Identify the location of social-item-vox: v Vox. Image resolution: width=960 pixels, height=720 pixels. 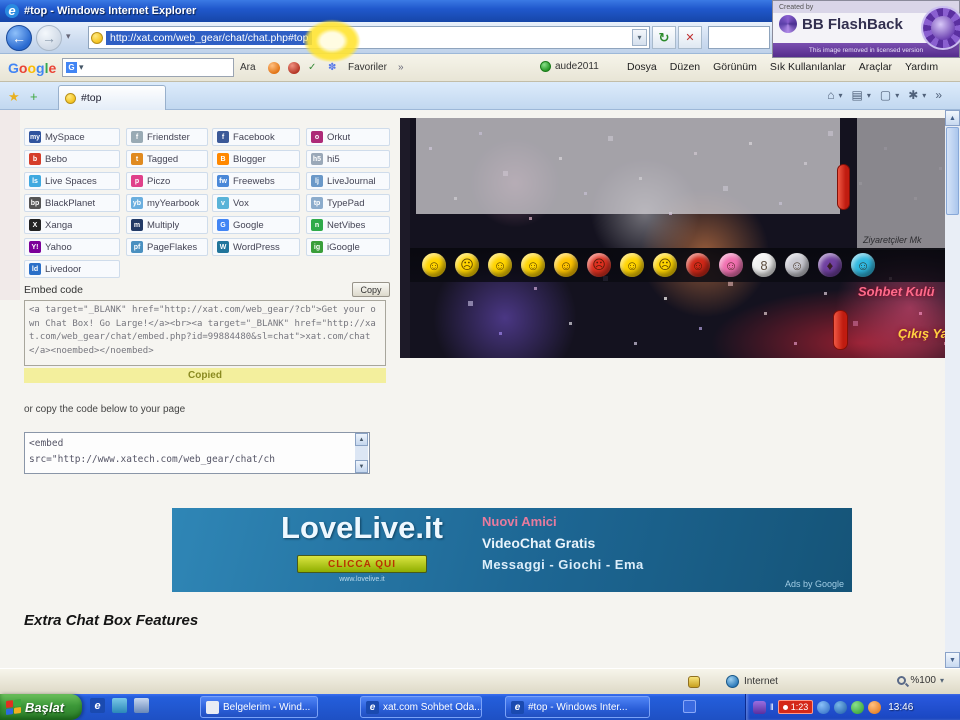
(256, 203).